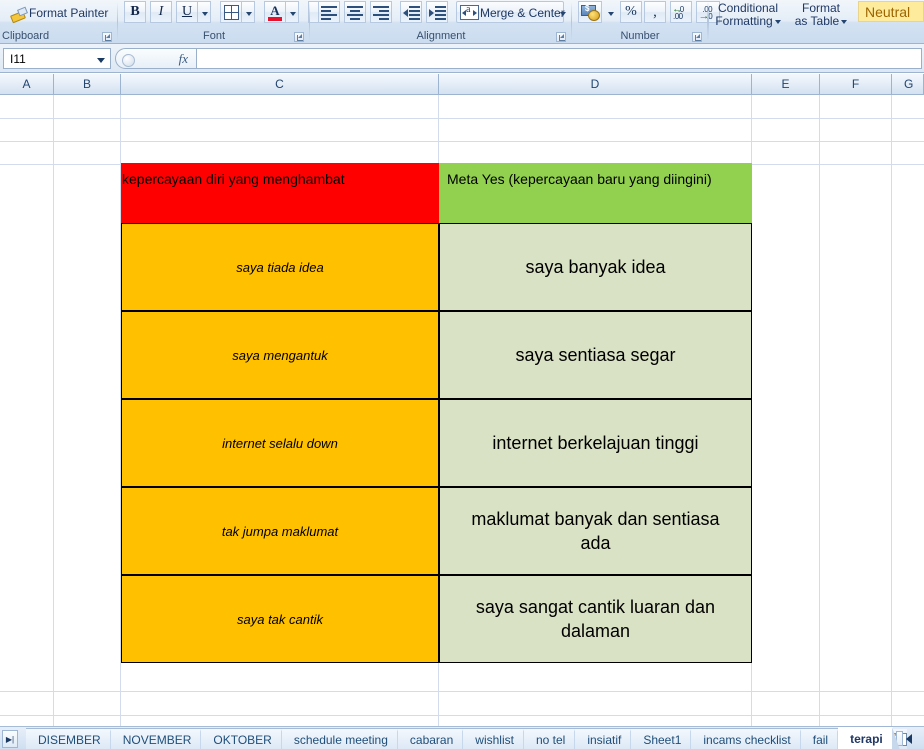  What do you see at coordinates (747, 739) in the screenshot?
I see `sheet-tab-label: incams checklist` at bounding box center [747, 739].